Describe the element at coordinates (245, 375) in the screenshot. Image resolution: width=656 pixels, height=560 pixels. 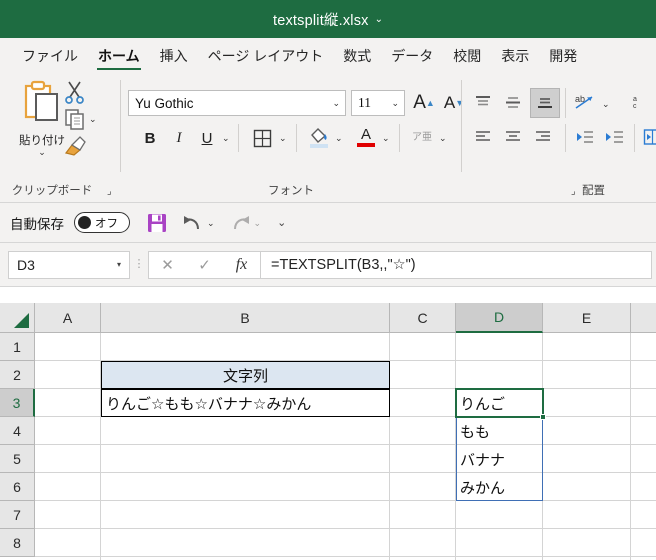
I see `cell-b2: 文字列` at that location.